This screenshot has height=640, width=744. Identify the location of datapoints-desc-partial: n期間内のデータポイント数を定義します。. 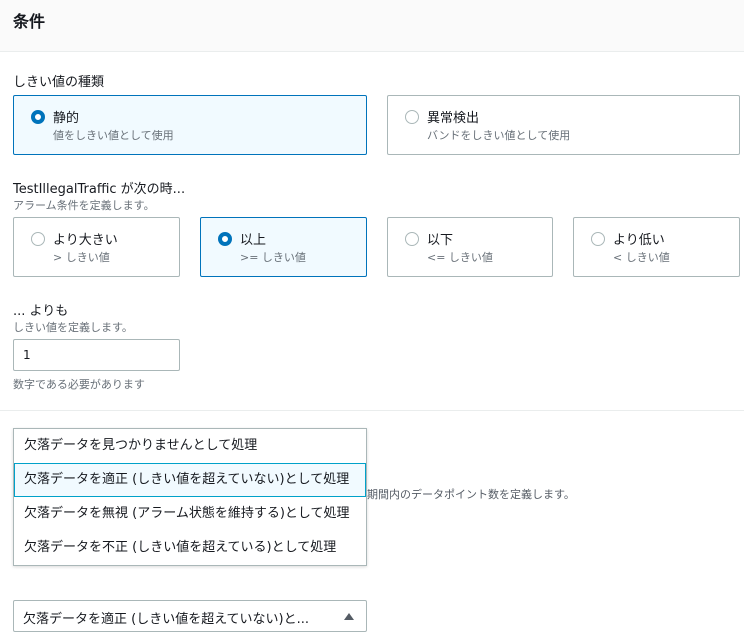
(467, 494).